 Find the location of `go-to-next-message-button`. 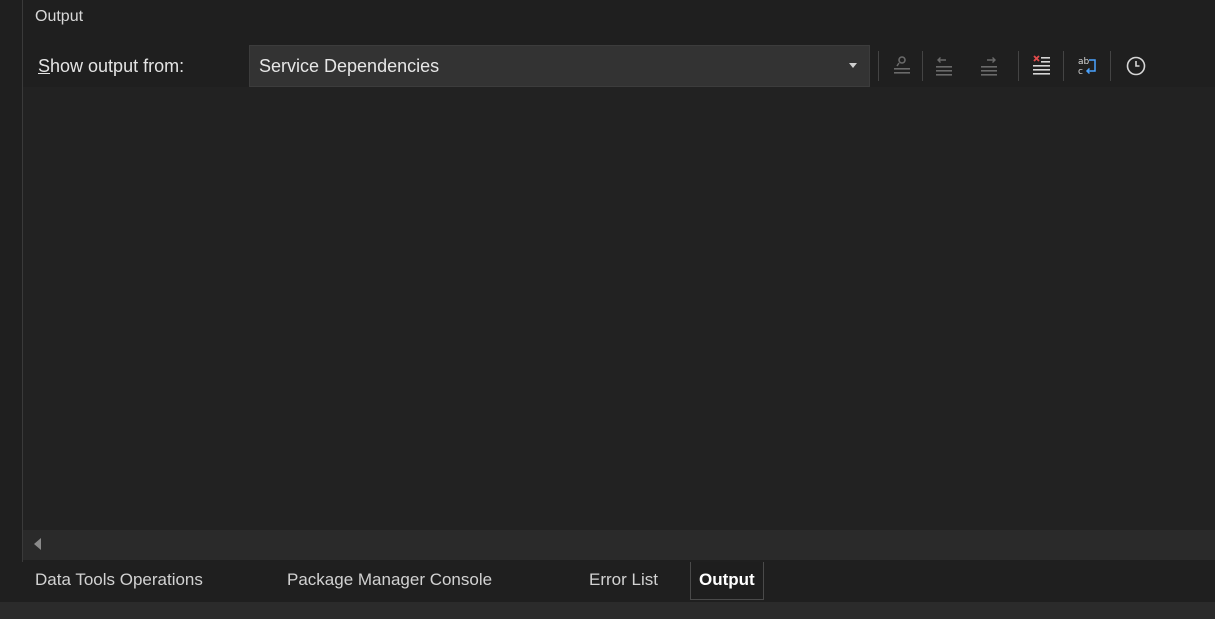

go-to-next-message-button is located at coordinates (989, 66).